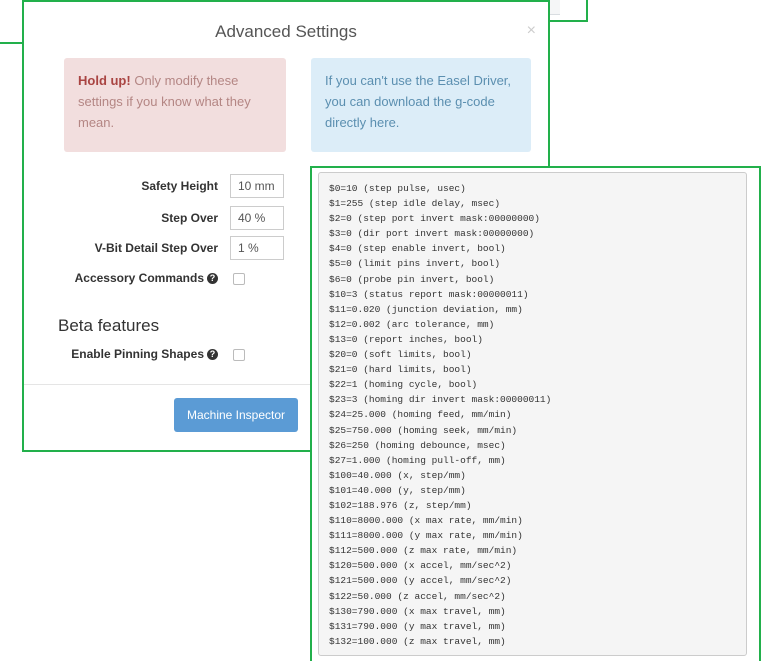 This screenshot has height=661, width=762. I want to click on gcode-line: $24=25.000 (homing feed, mm/min), so click(420, 415).